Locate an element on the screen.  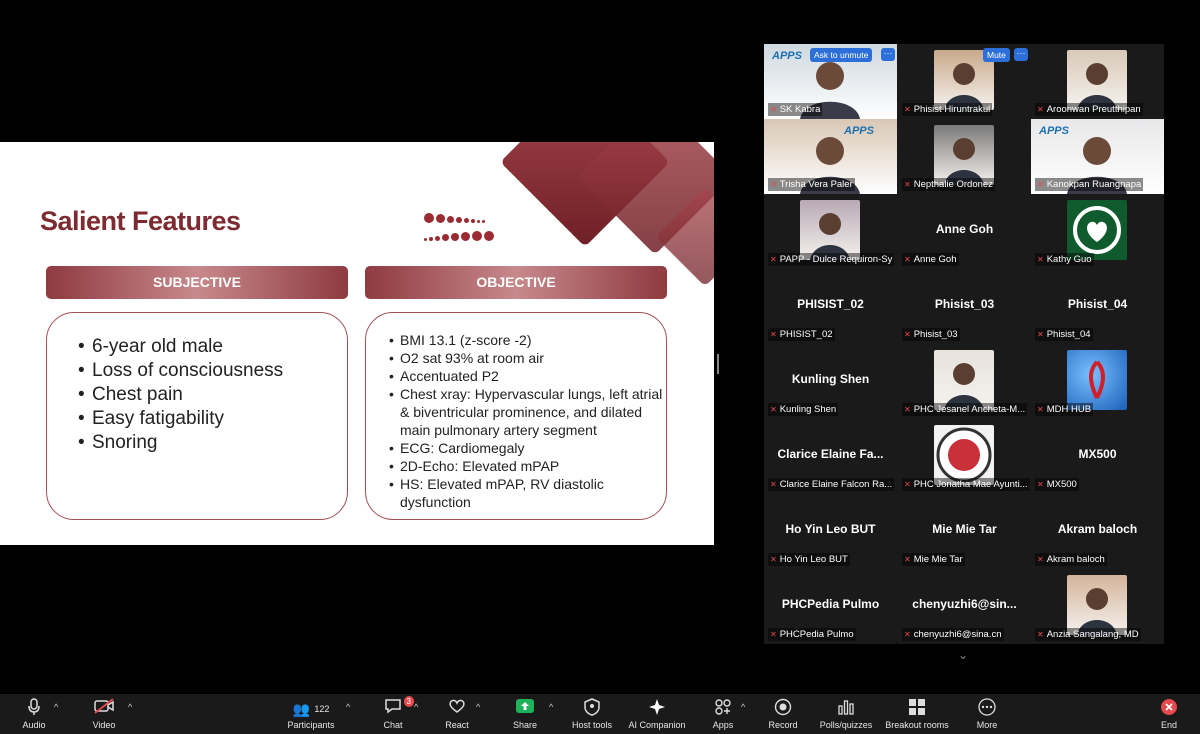
participant-name: Anzia Sangalang, MD is located at coordinates (1092, 634).